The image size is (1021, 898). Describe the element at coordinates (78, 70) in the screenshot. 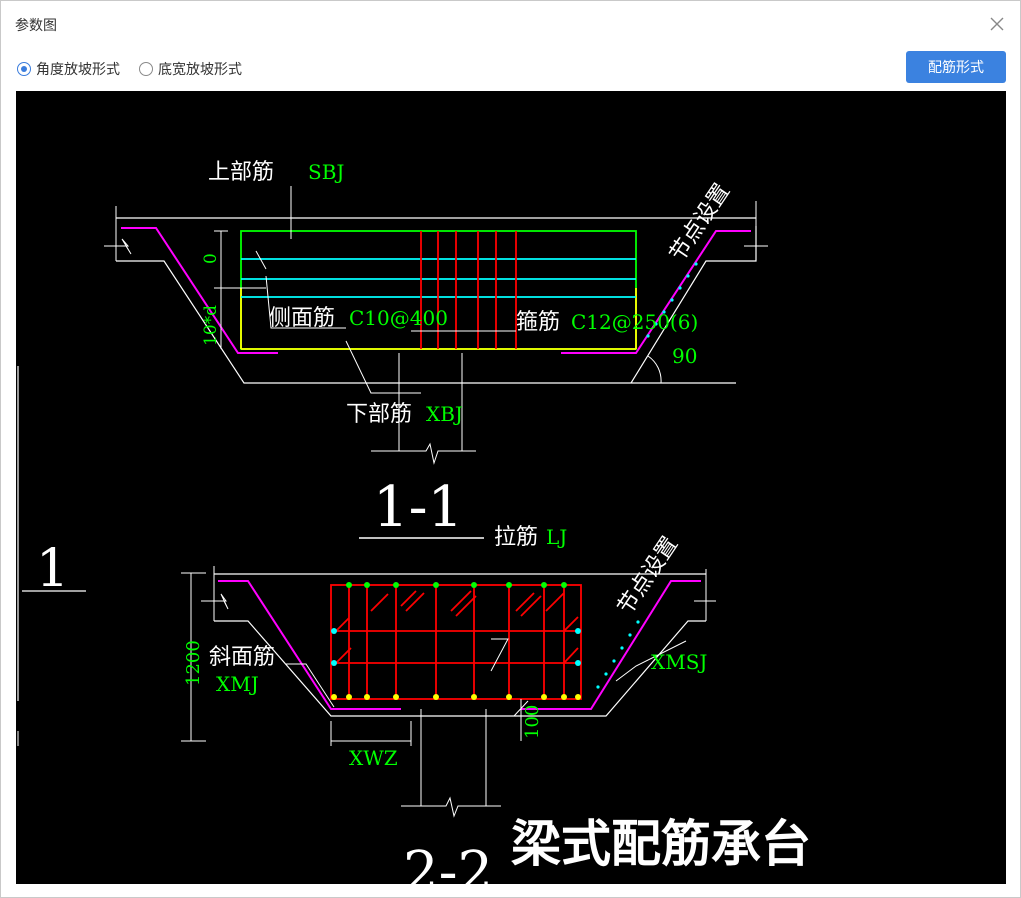

I see `radio-angle-slope-label: 角度放坡形式` at that location.